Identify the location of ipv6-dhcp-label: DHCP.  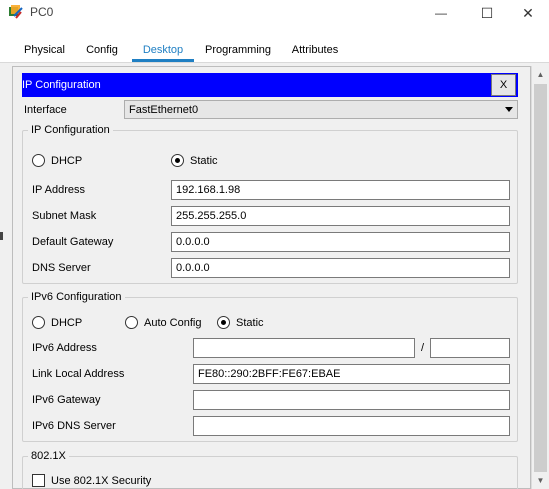
(67, 323).